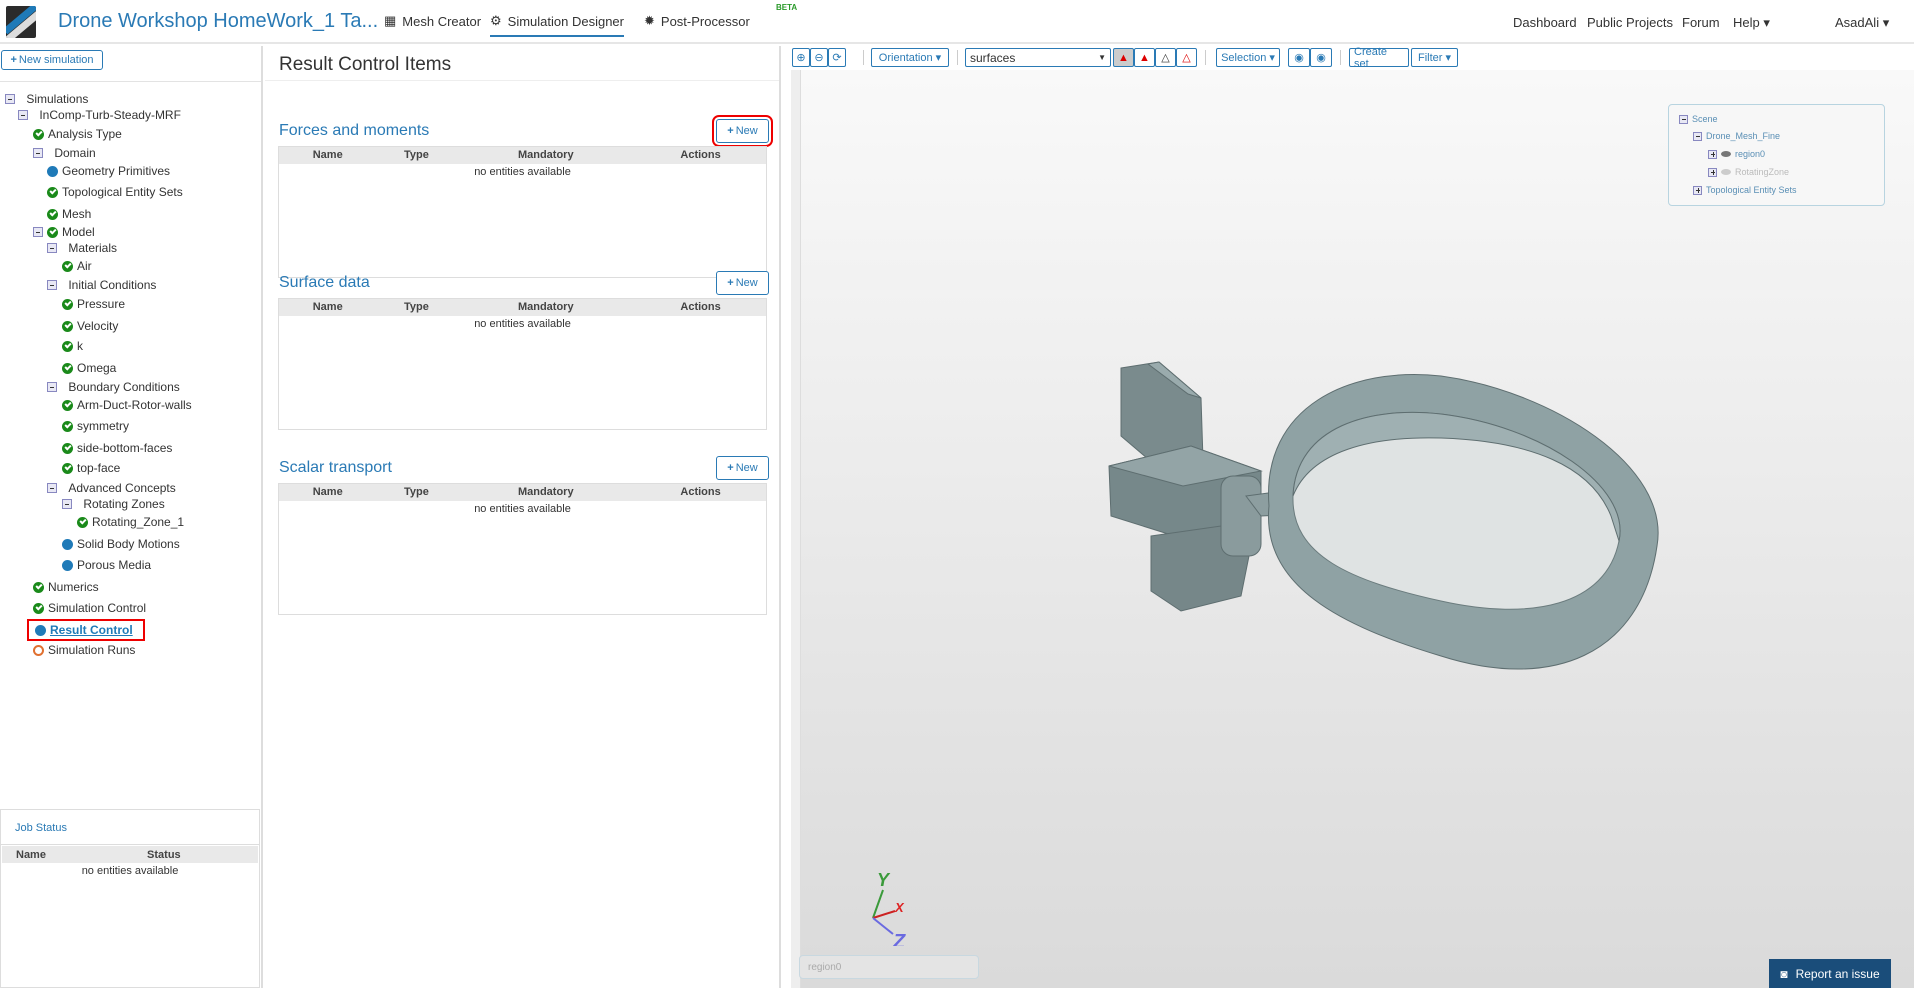 The height and width of the screenshot is (988, 1914). What do you see at coordinates (73, 587) in the screenshot?
I see `tree-item-label: Numerics` at bounding box center [73, 587].